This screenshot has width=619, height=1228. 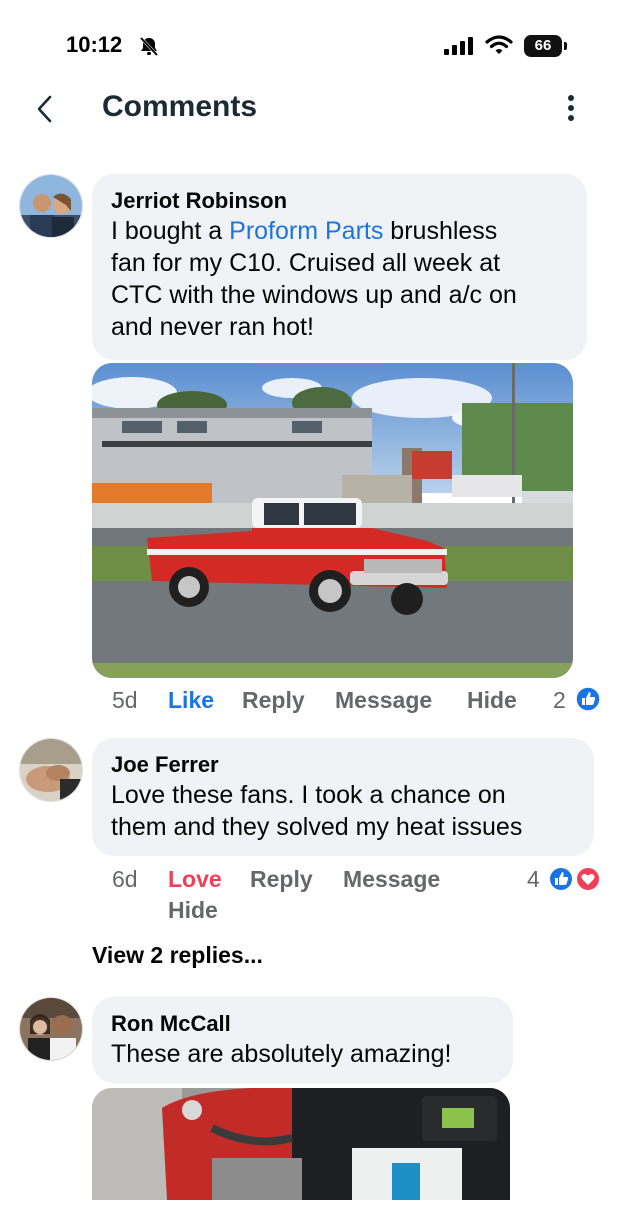 I want to click on page-title: Comments, so click(x=180, y=106).